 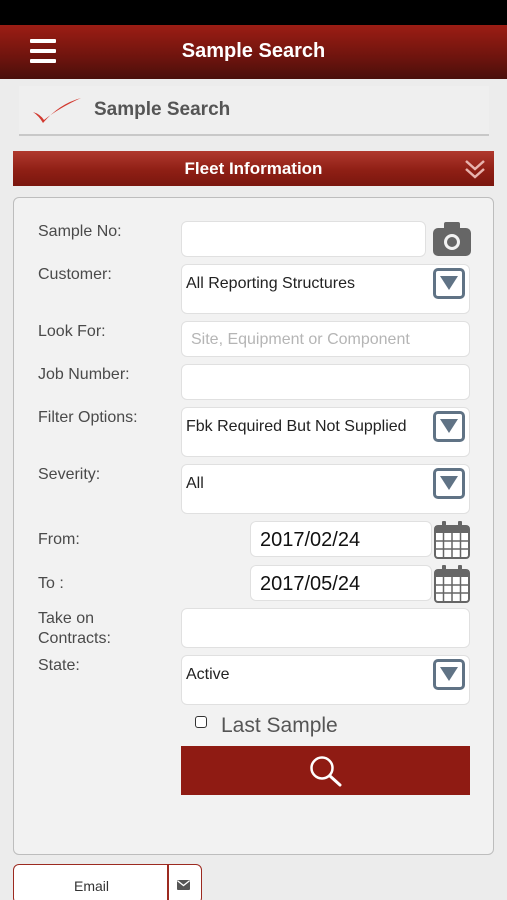 I want to click on page-title: Sample Search, so click(x=162, y=109).